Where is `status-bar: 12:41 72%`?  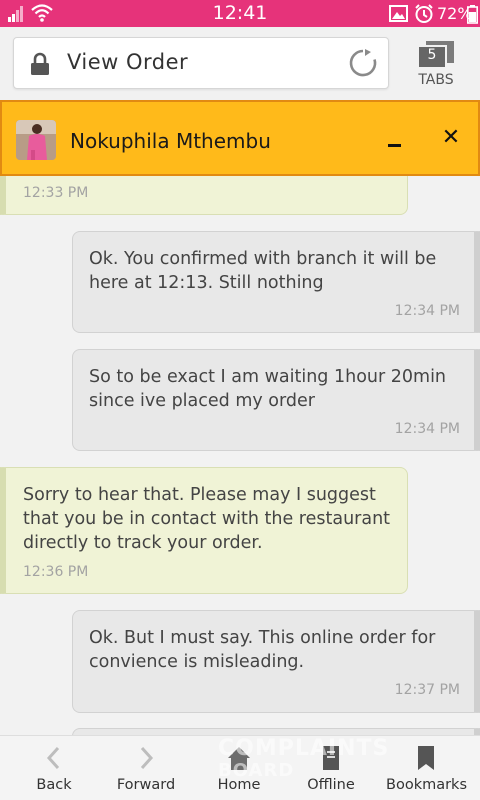
status-bar: 12:41 72% is located at coordinates (240, 13).